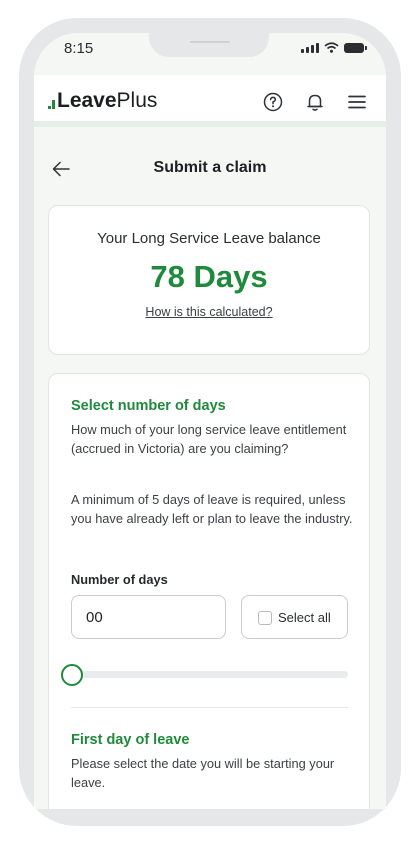  I want to click on section-divider, so click(209, 707).